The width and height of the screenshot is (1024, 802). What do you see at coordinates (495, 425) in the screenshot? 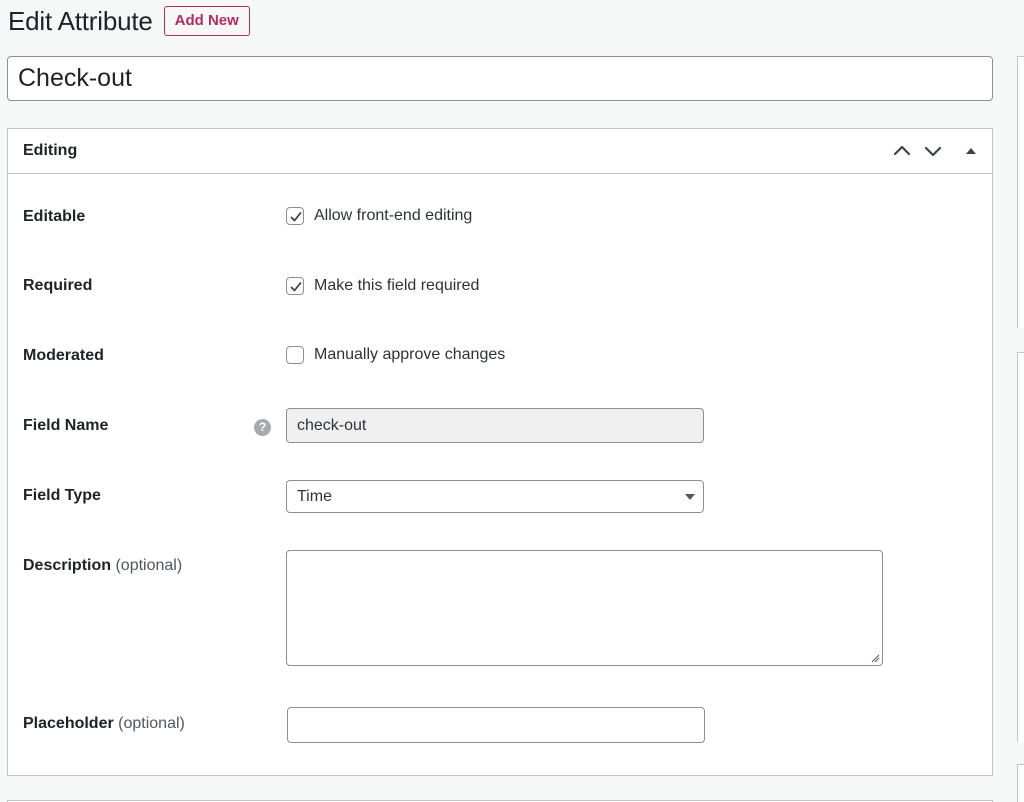
I see `field-name-input` at bounding box center [495, 425].